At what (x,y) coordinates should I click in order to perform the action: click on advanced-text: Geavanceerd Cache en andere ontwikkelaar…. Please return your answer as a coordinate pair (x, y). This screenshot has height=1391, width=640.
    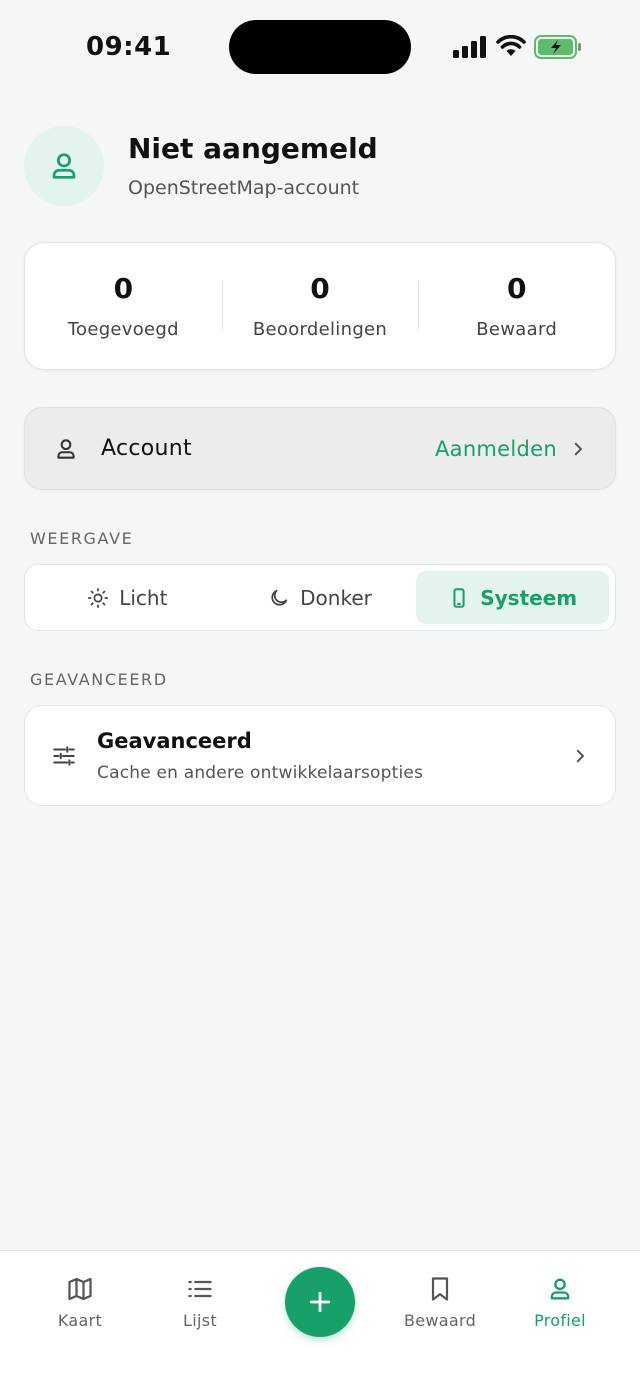
    Looking at the image, I should click on (334, 756).